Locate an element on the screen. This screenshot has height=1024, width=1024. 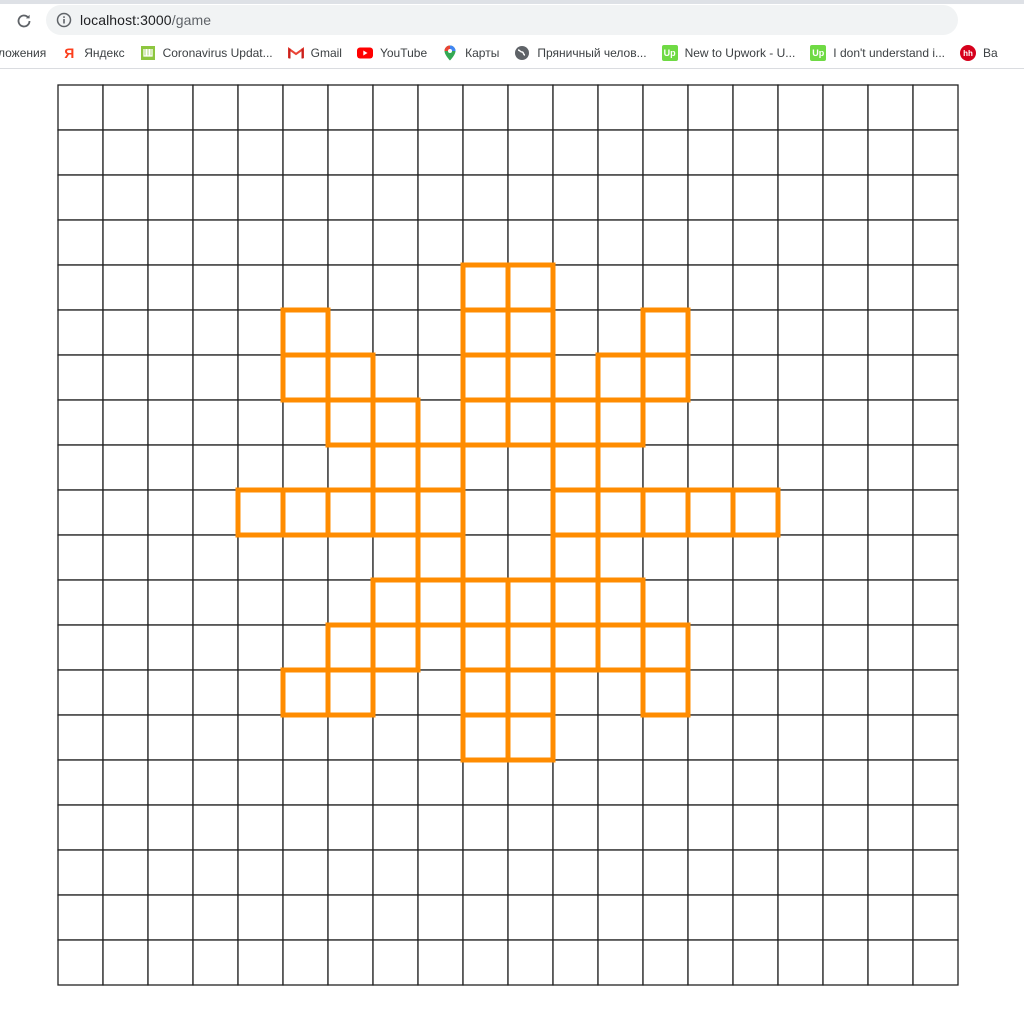
bookmark-gmail: Gmail is located at coordinates (314, 53).